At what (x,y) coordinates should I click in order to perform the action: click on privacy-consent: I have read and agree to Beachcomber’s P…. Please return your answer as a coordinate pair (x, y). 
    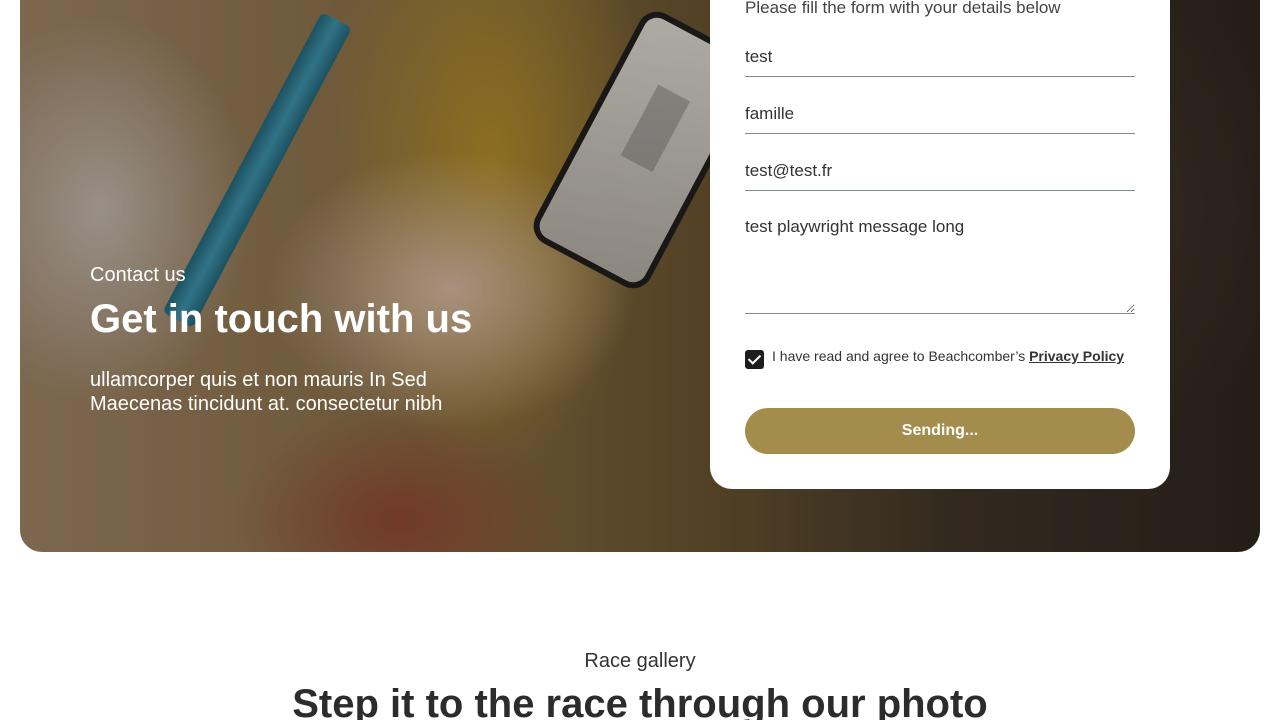
    Looking at the image, I should click on (940, 358).